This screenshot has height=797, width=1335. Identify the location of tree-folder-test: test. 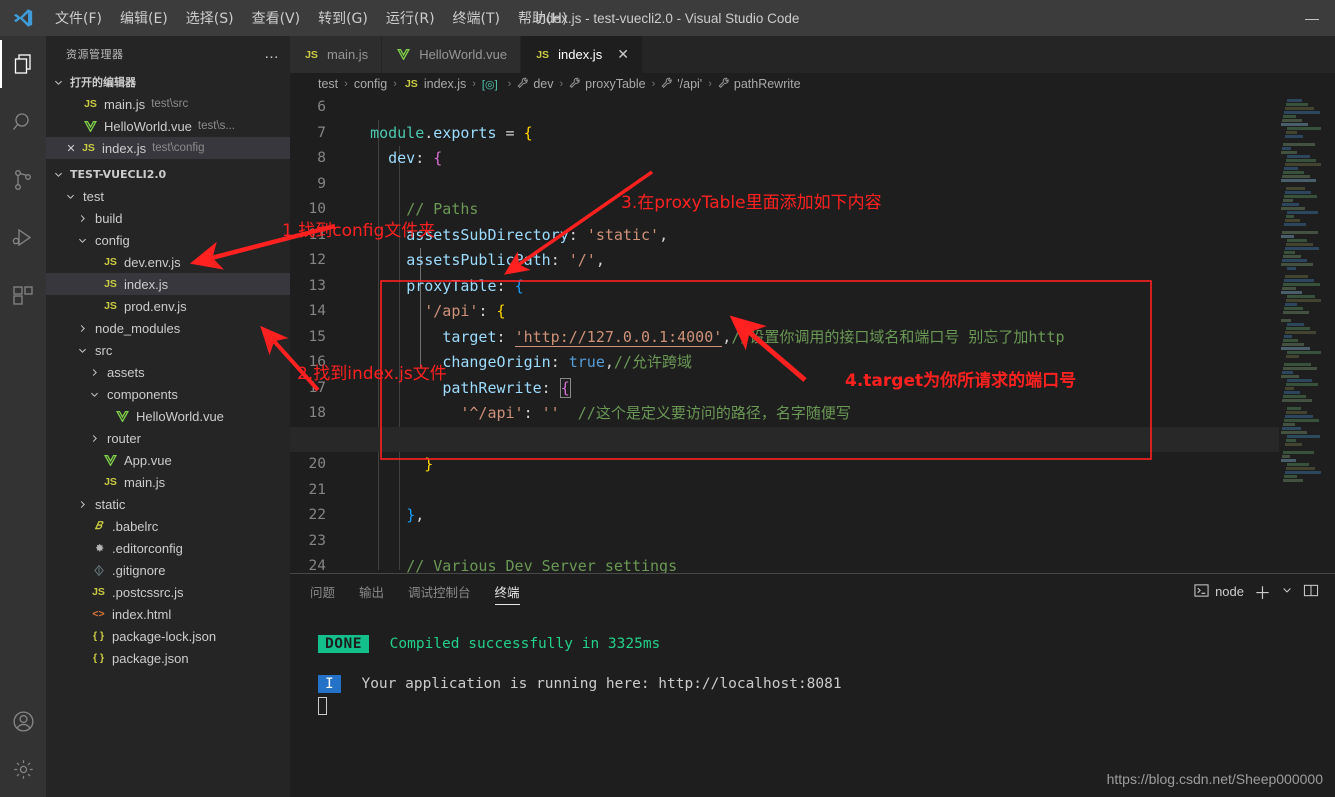
(168, 196).